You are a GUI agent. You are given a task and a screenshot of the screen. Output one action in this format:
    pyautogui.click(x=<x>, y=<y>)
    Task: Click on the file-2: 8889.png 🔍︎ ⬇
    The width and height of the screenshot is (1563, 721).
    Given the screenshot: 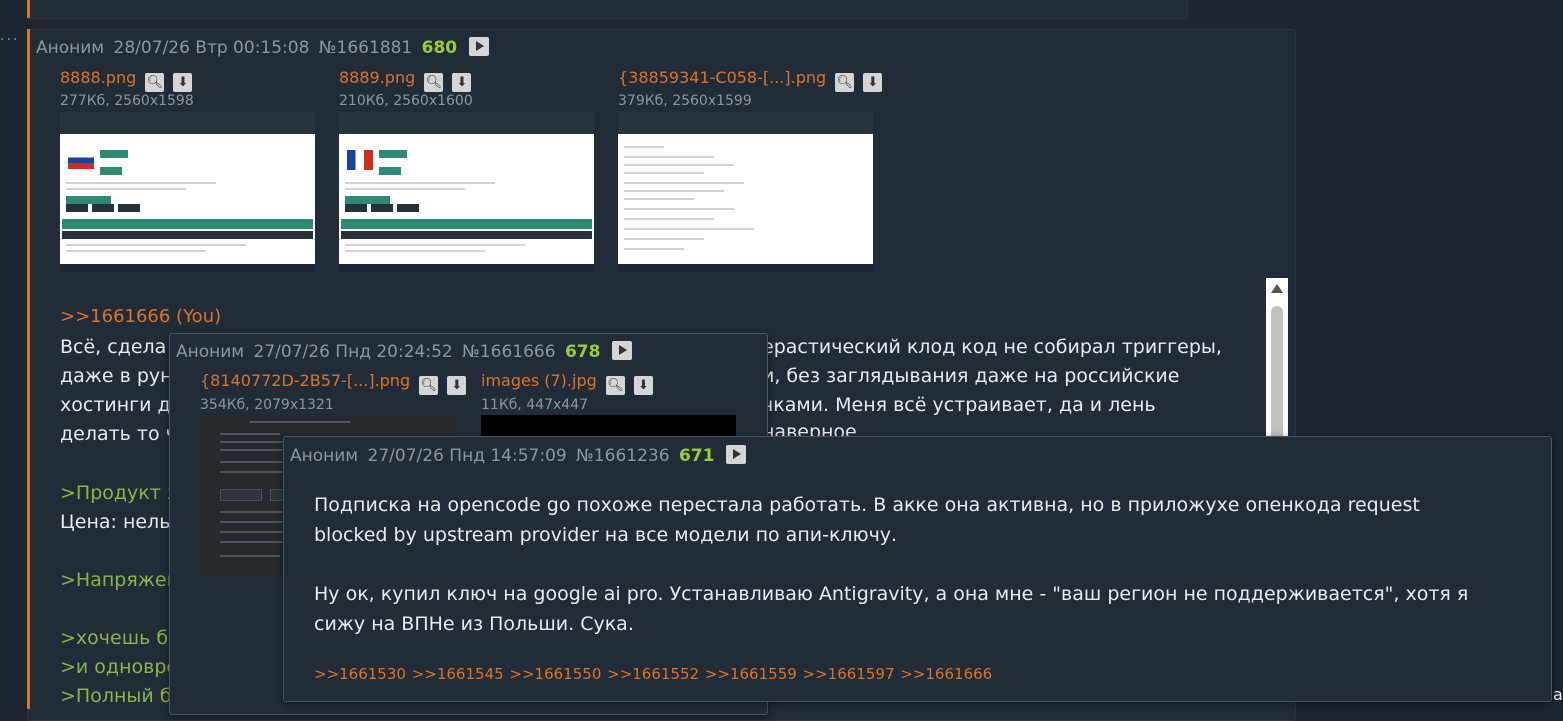 What is the action you would take?
    pyautogui.click(x=405, y=80)
    